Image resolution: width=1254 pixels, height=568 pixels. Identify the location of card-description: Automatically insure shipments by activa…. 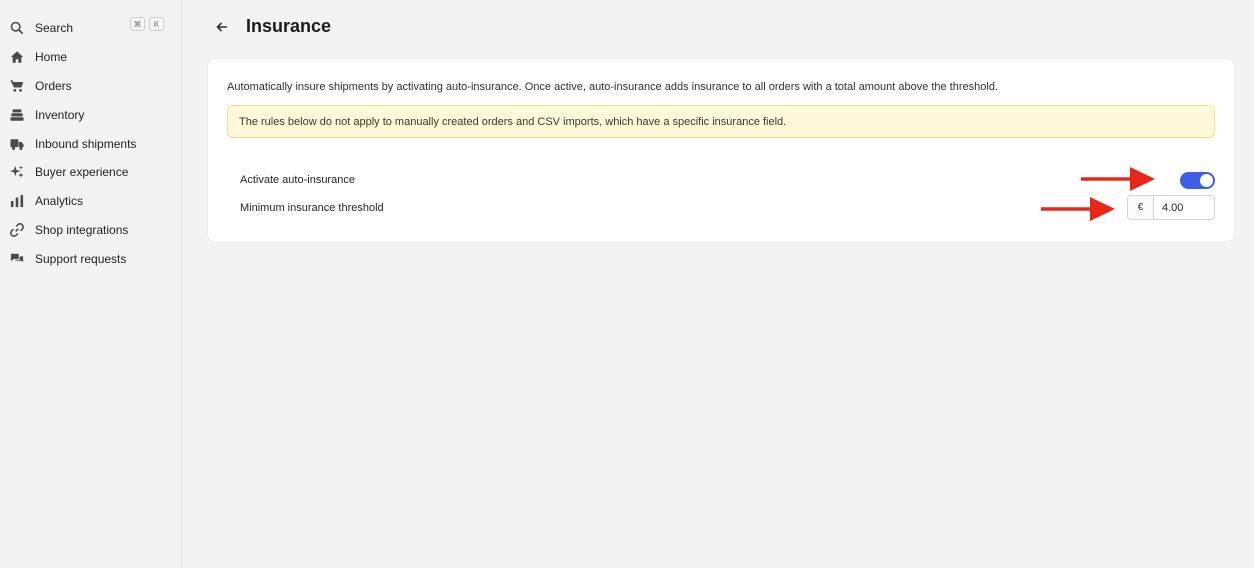
(613, 87).